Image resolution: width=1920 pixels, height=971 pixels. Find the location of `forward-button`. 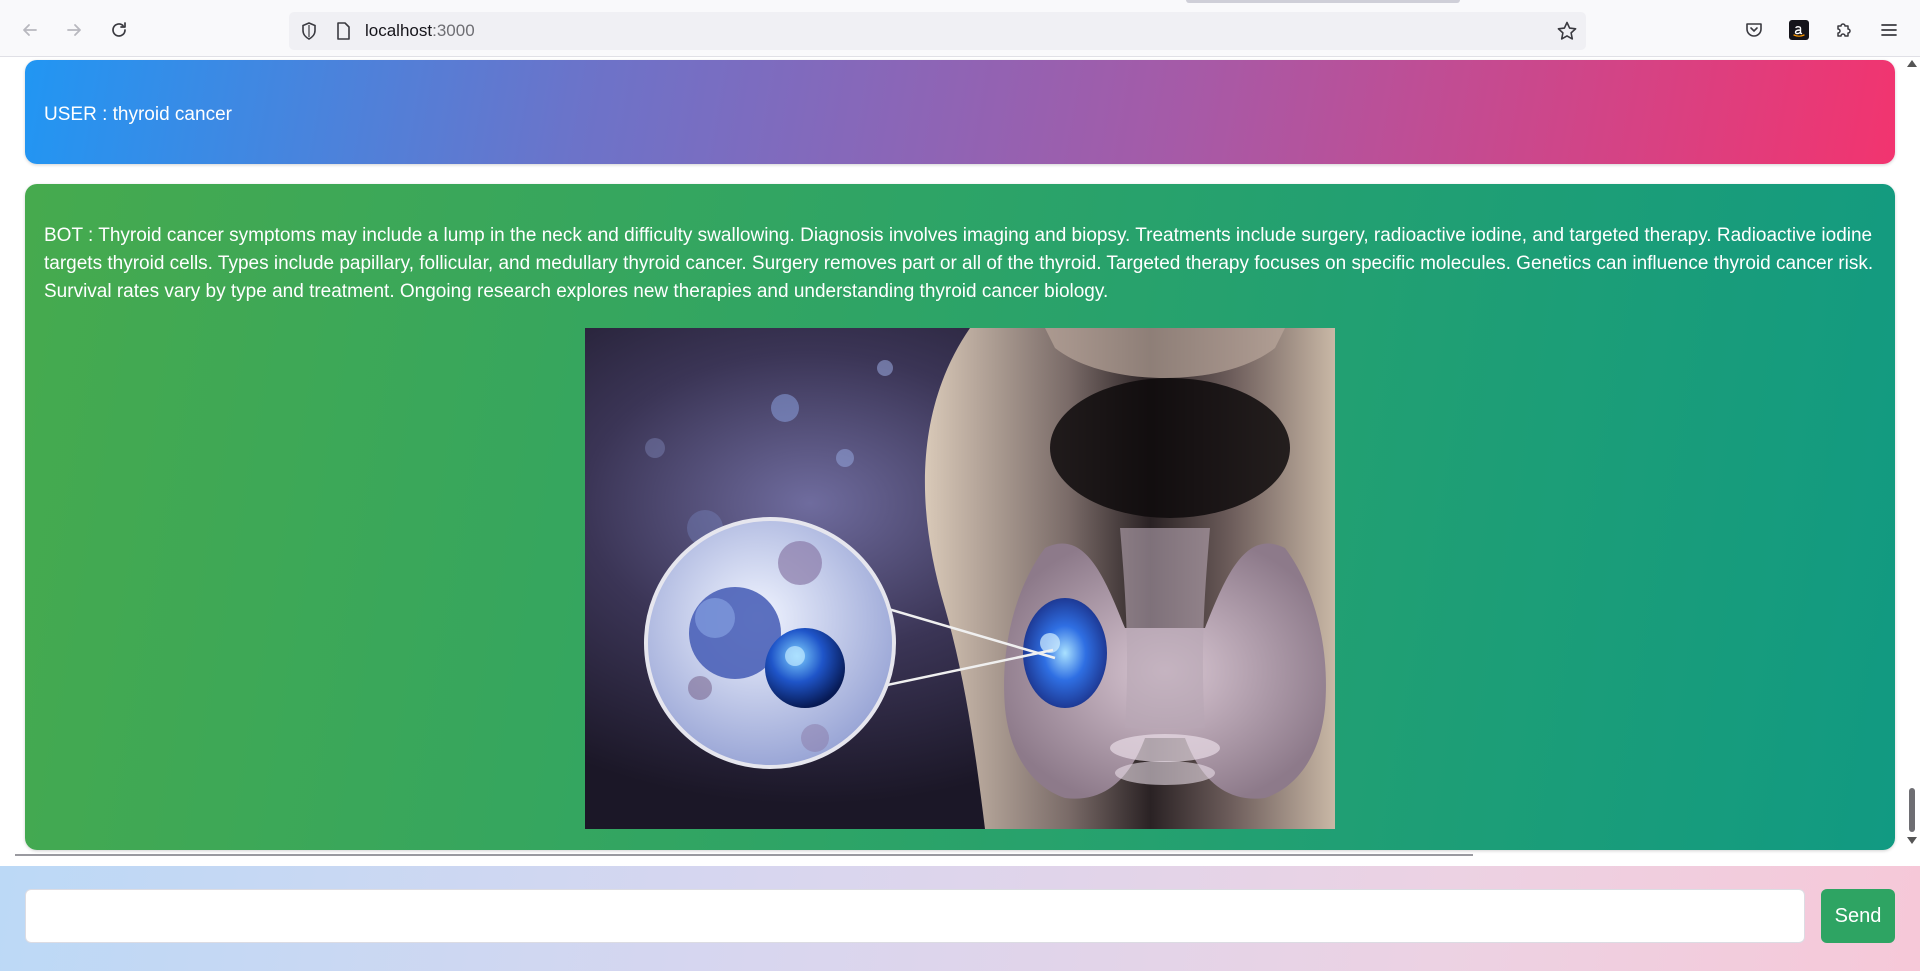

forward-button is located at coordinates (74, 30).